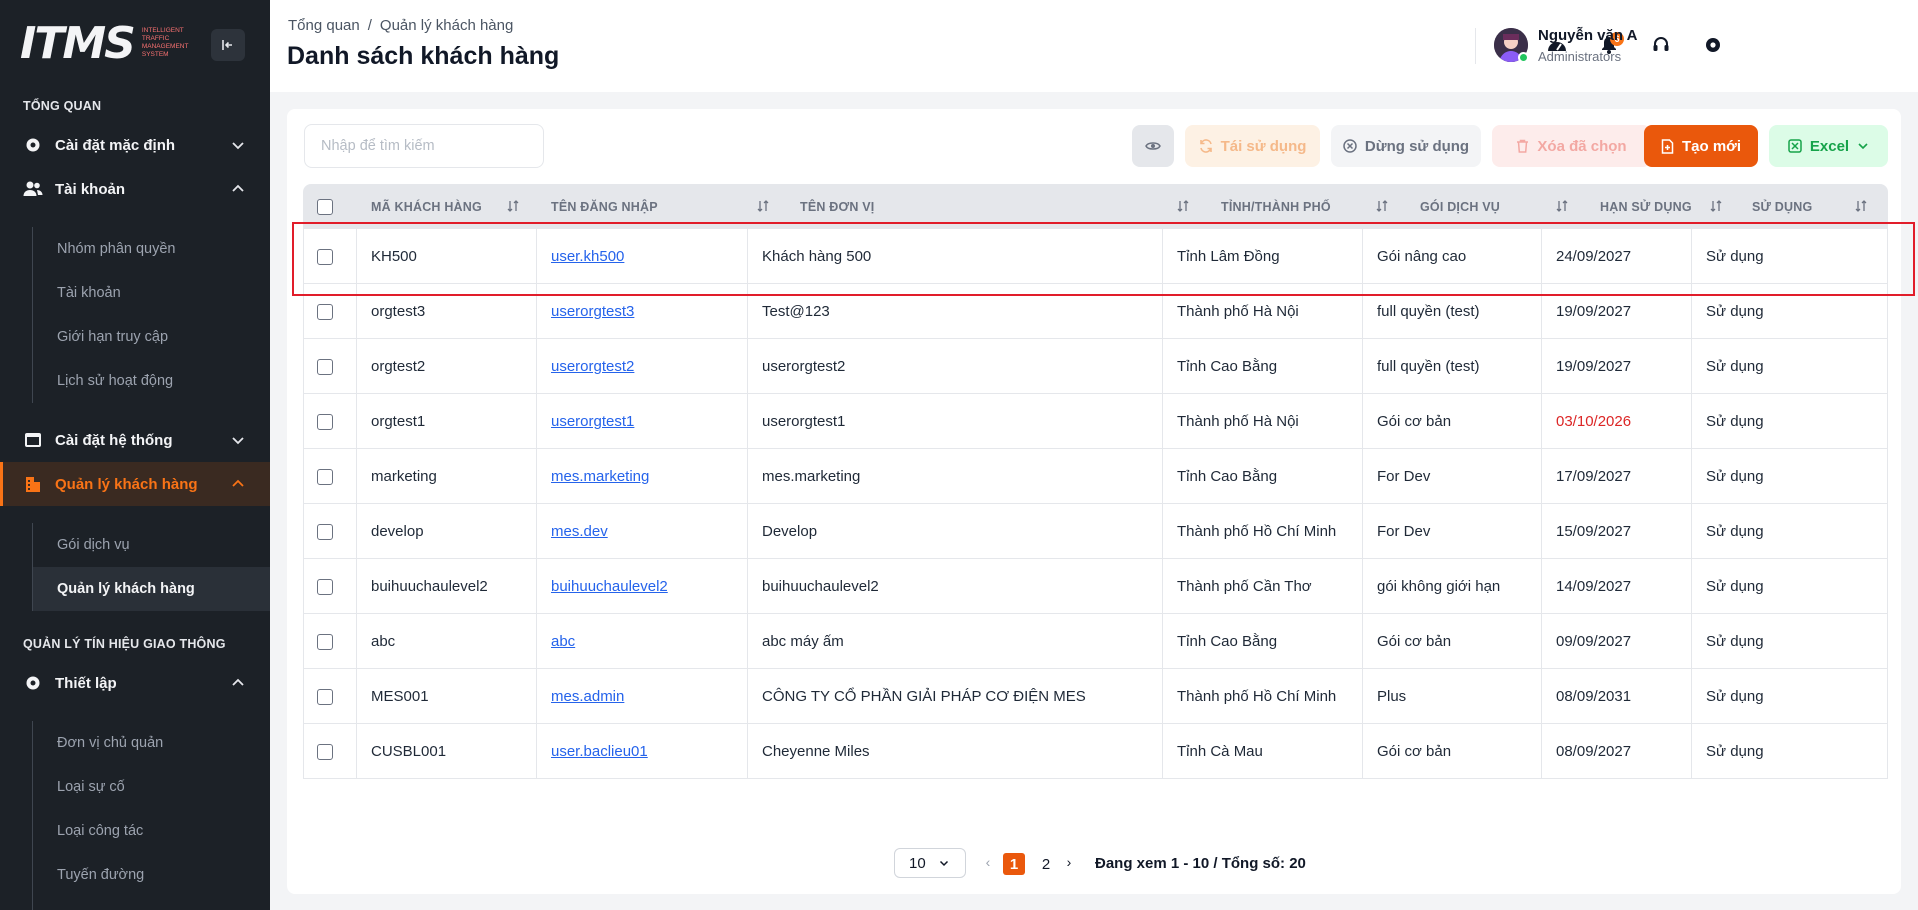 Image resolution: width=1918 pixels, height=910 pixels. Describe the element at coordinates (33, 683) in the screenshot. I see `gear-icon` at that location.